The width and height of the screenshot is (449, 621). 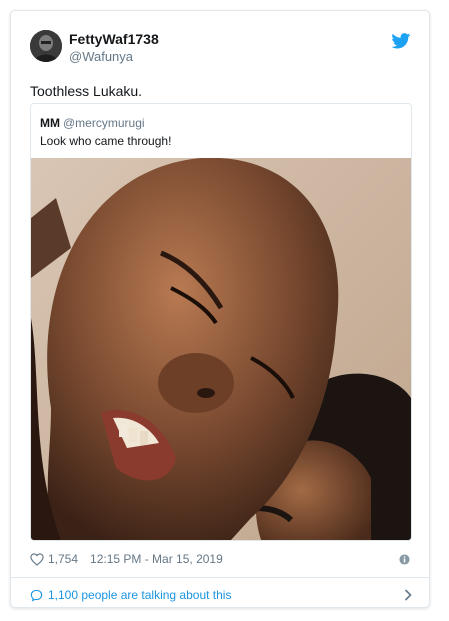 I want to click on quoted-display-name: MM, so click(x=50, y=123).